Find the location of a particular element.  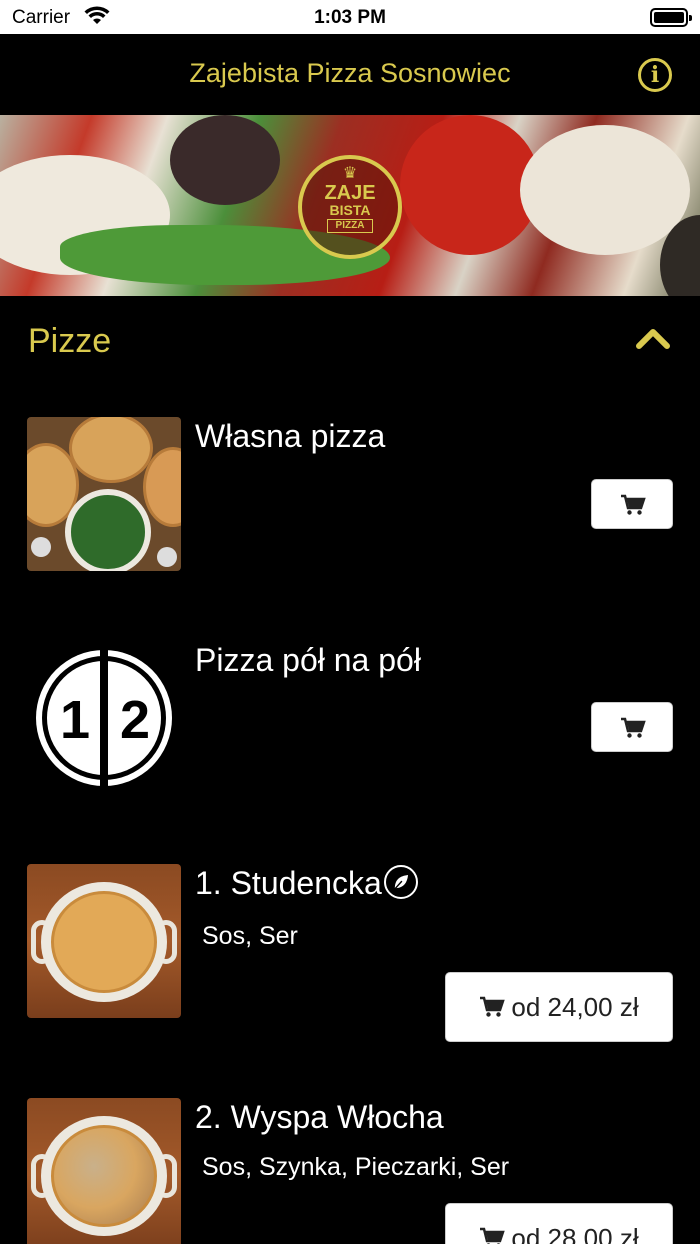

battery-icon is located at coordinates (671, 17).